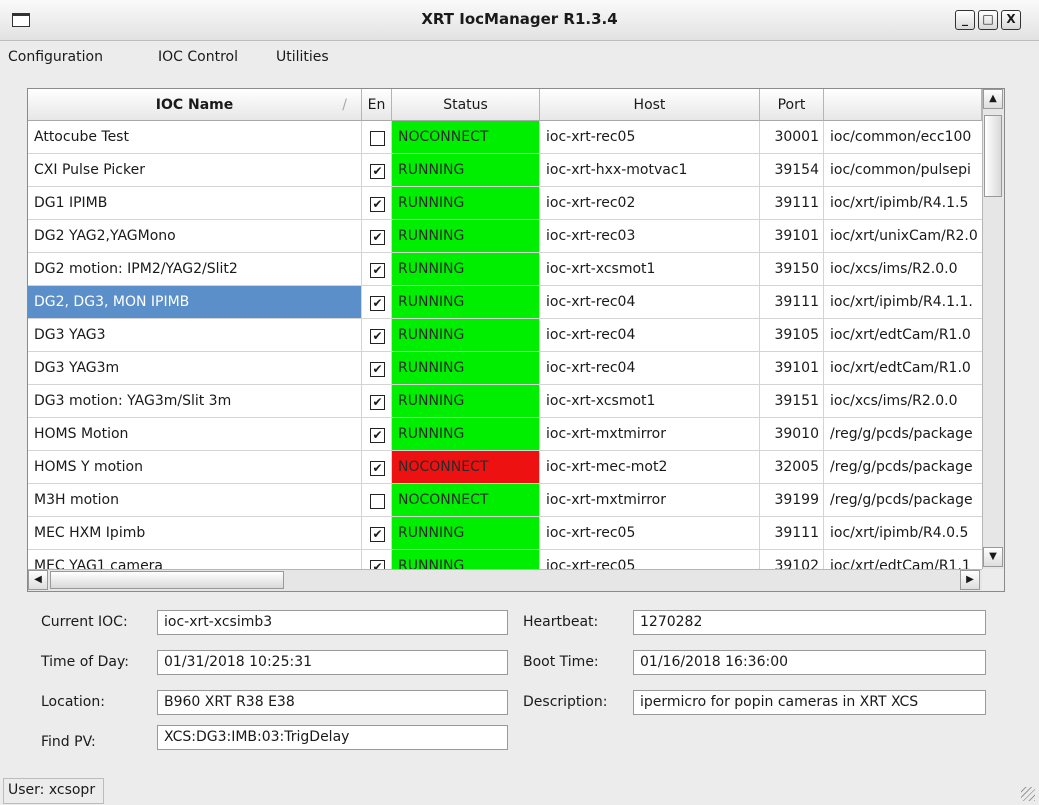 The height and width of the screenshot is (805, 1039). I want to click on boot-time-field: 01/16/2018 16:36:00, so click(809, 662).